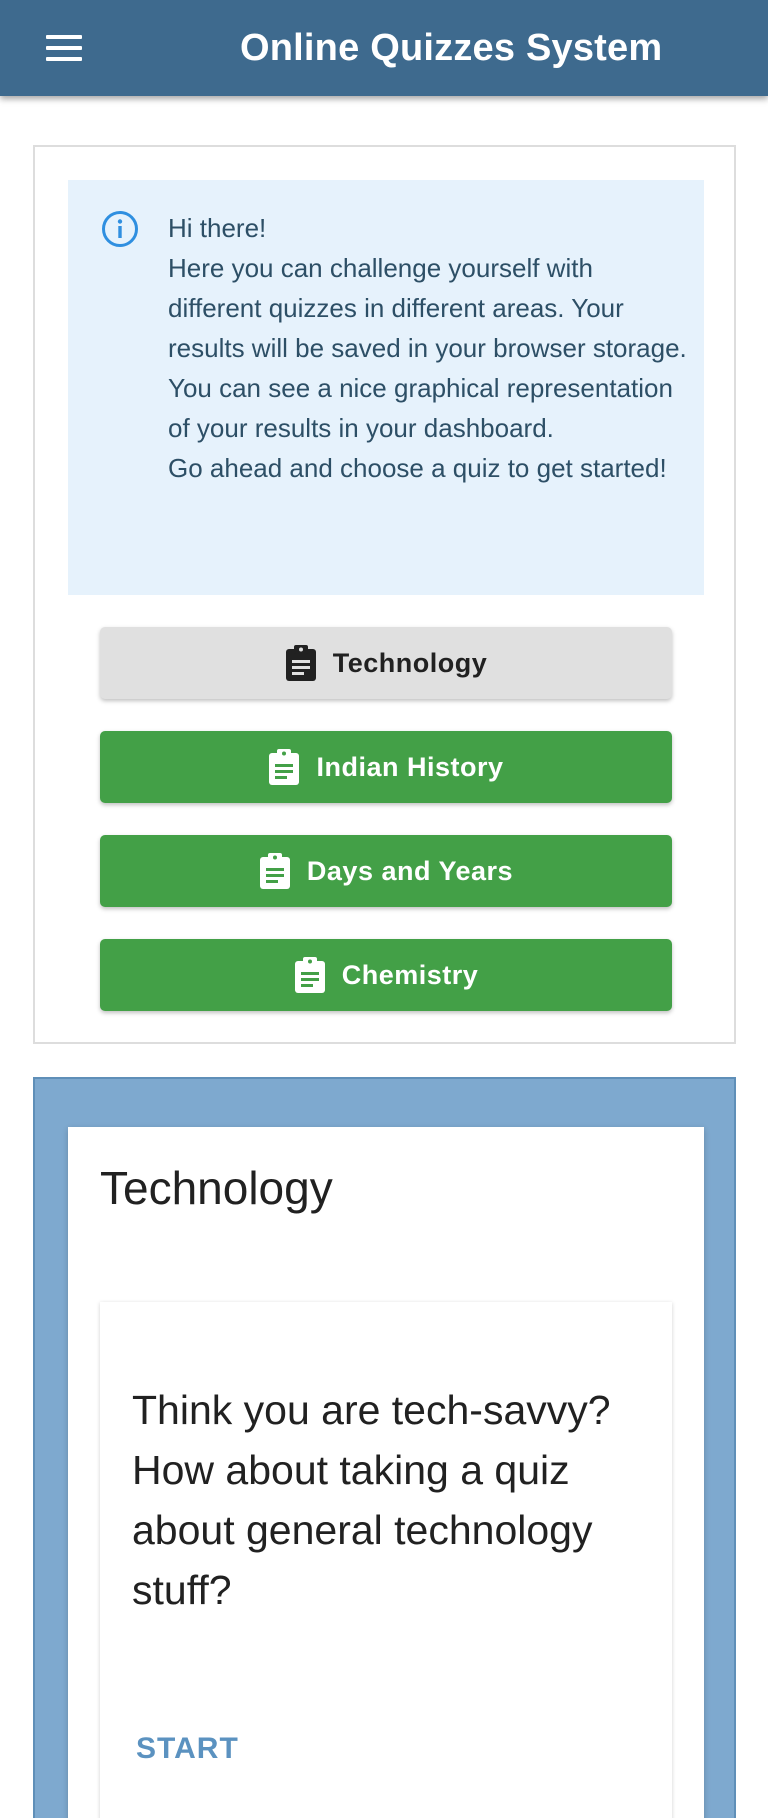 This screenshot has height=1818, width=768. What do you see at coordinates (216, 1188) in the screenshot?
I see `quiz-title: Technology` at bounding box center [216, 1188].